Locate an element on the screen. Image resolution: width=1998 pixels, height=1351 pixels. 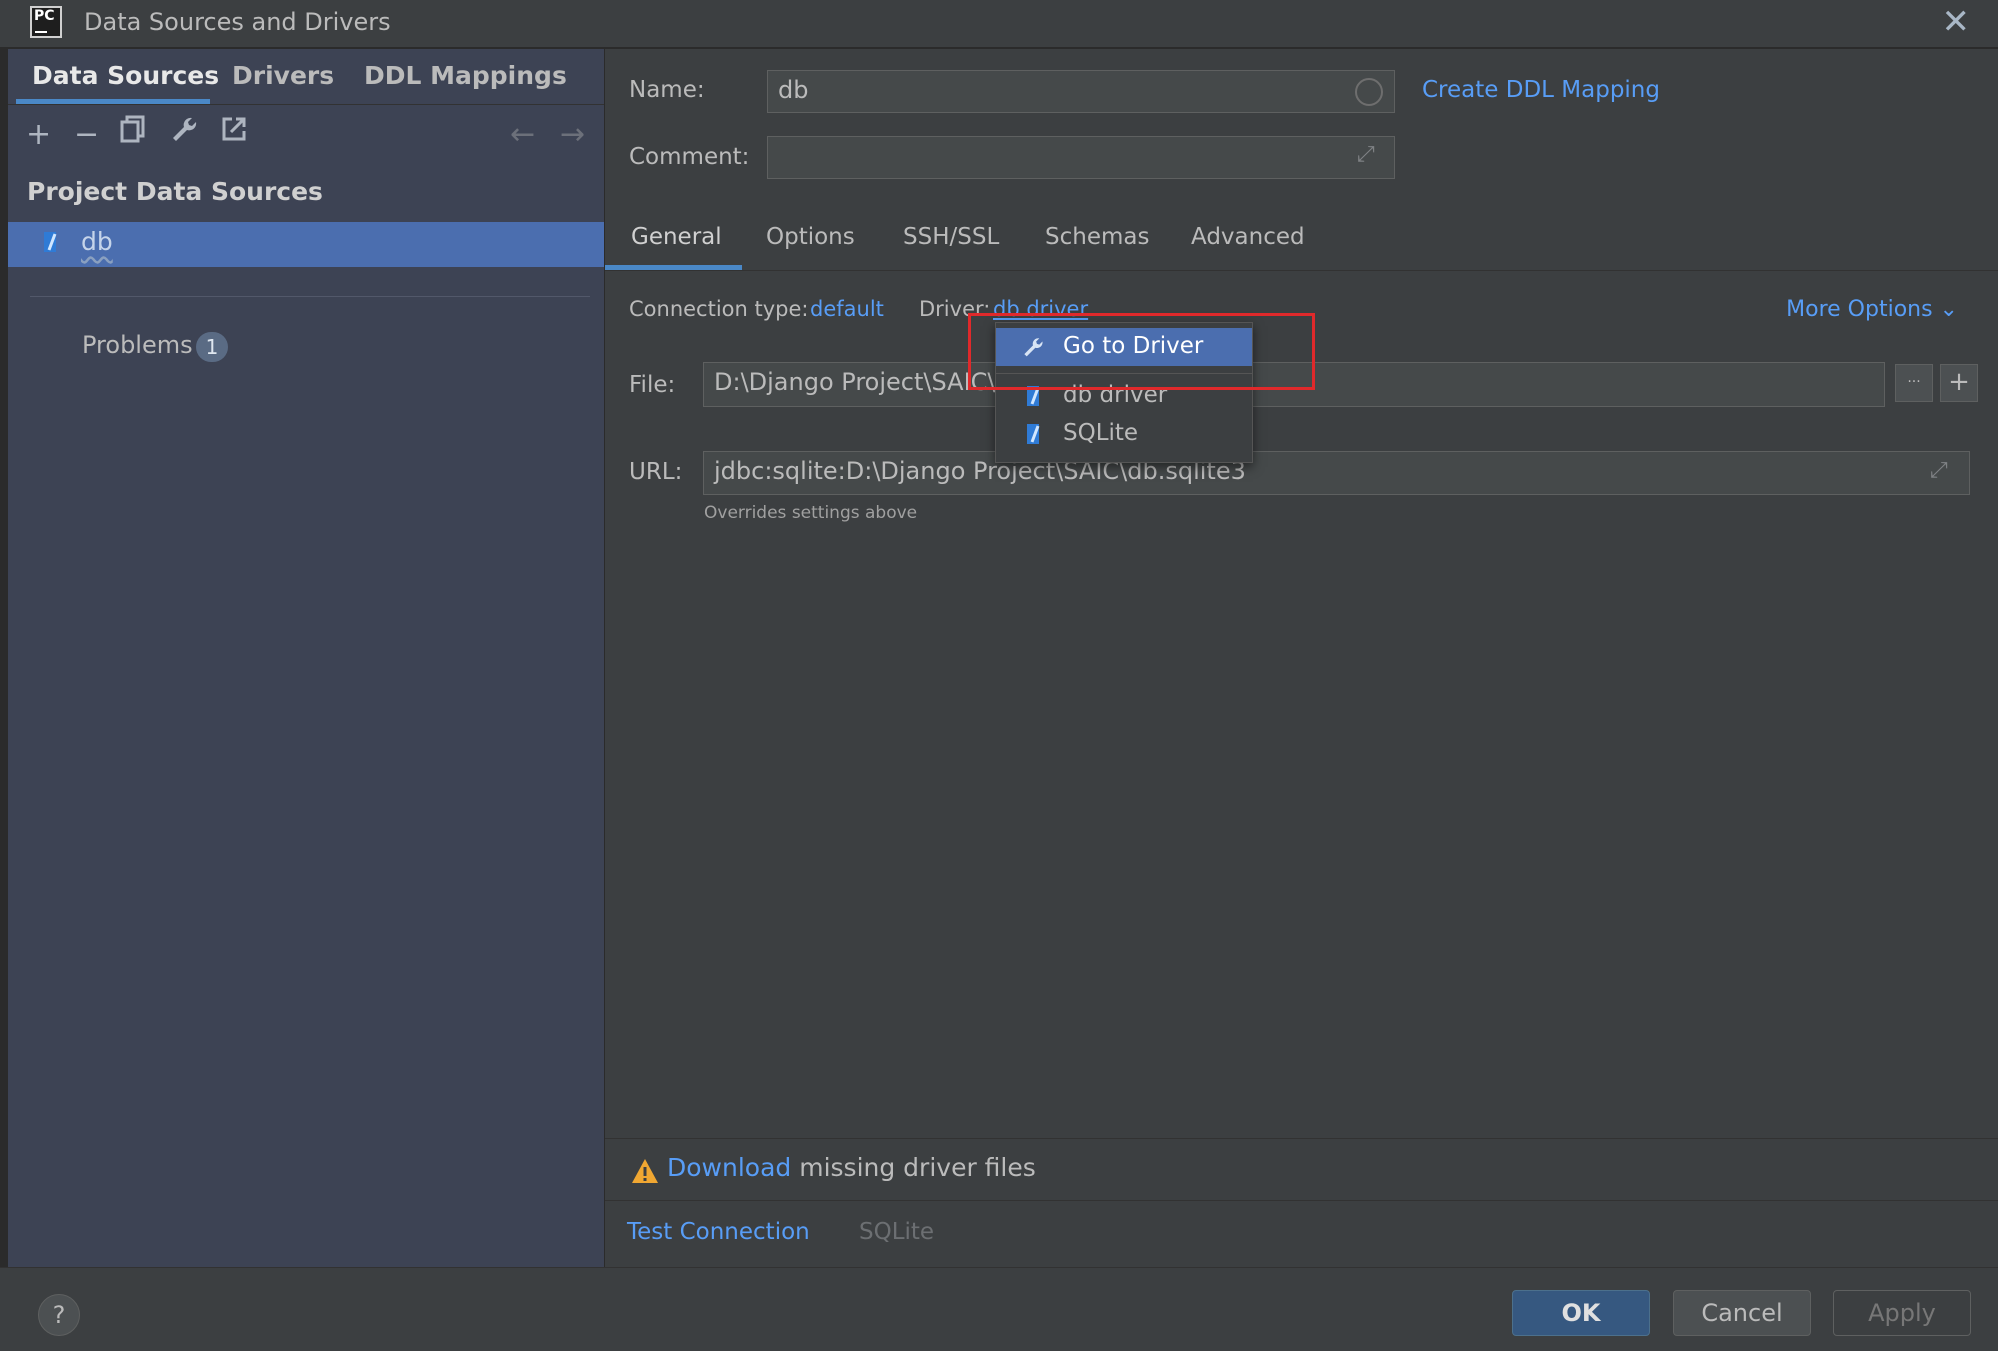
tab-schemas: Schemas is located at coordinates (1097, 237).